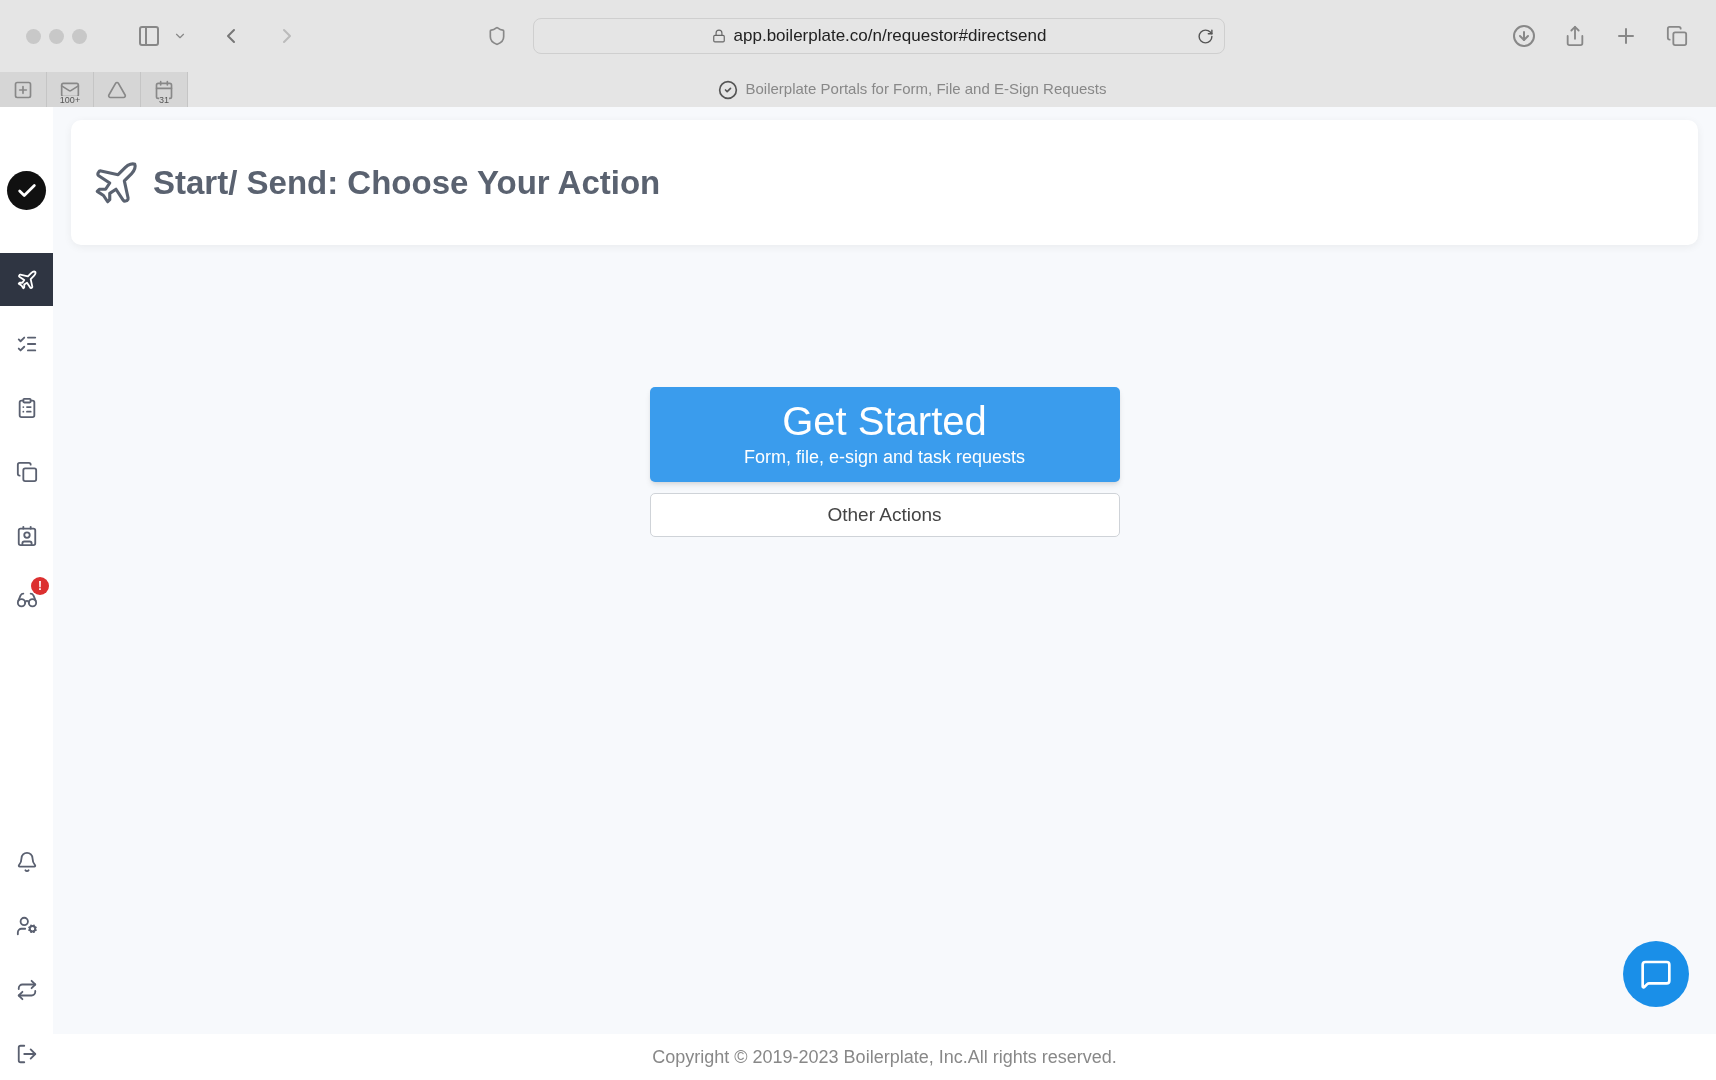 The height and width of the screenshot is (1080, 1716). Describe the element at coordinates (1205, 36) in the screenshot. I see `reload-icon` at that location.